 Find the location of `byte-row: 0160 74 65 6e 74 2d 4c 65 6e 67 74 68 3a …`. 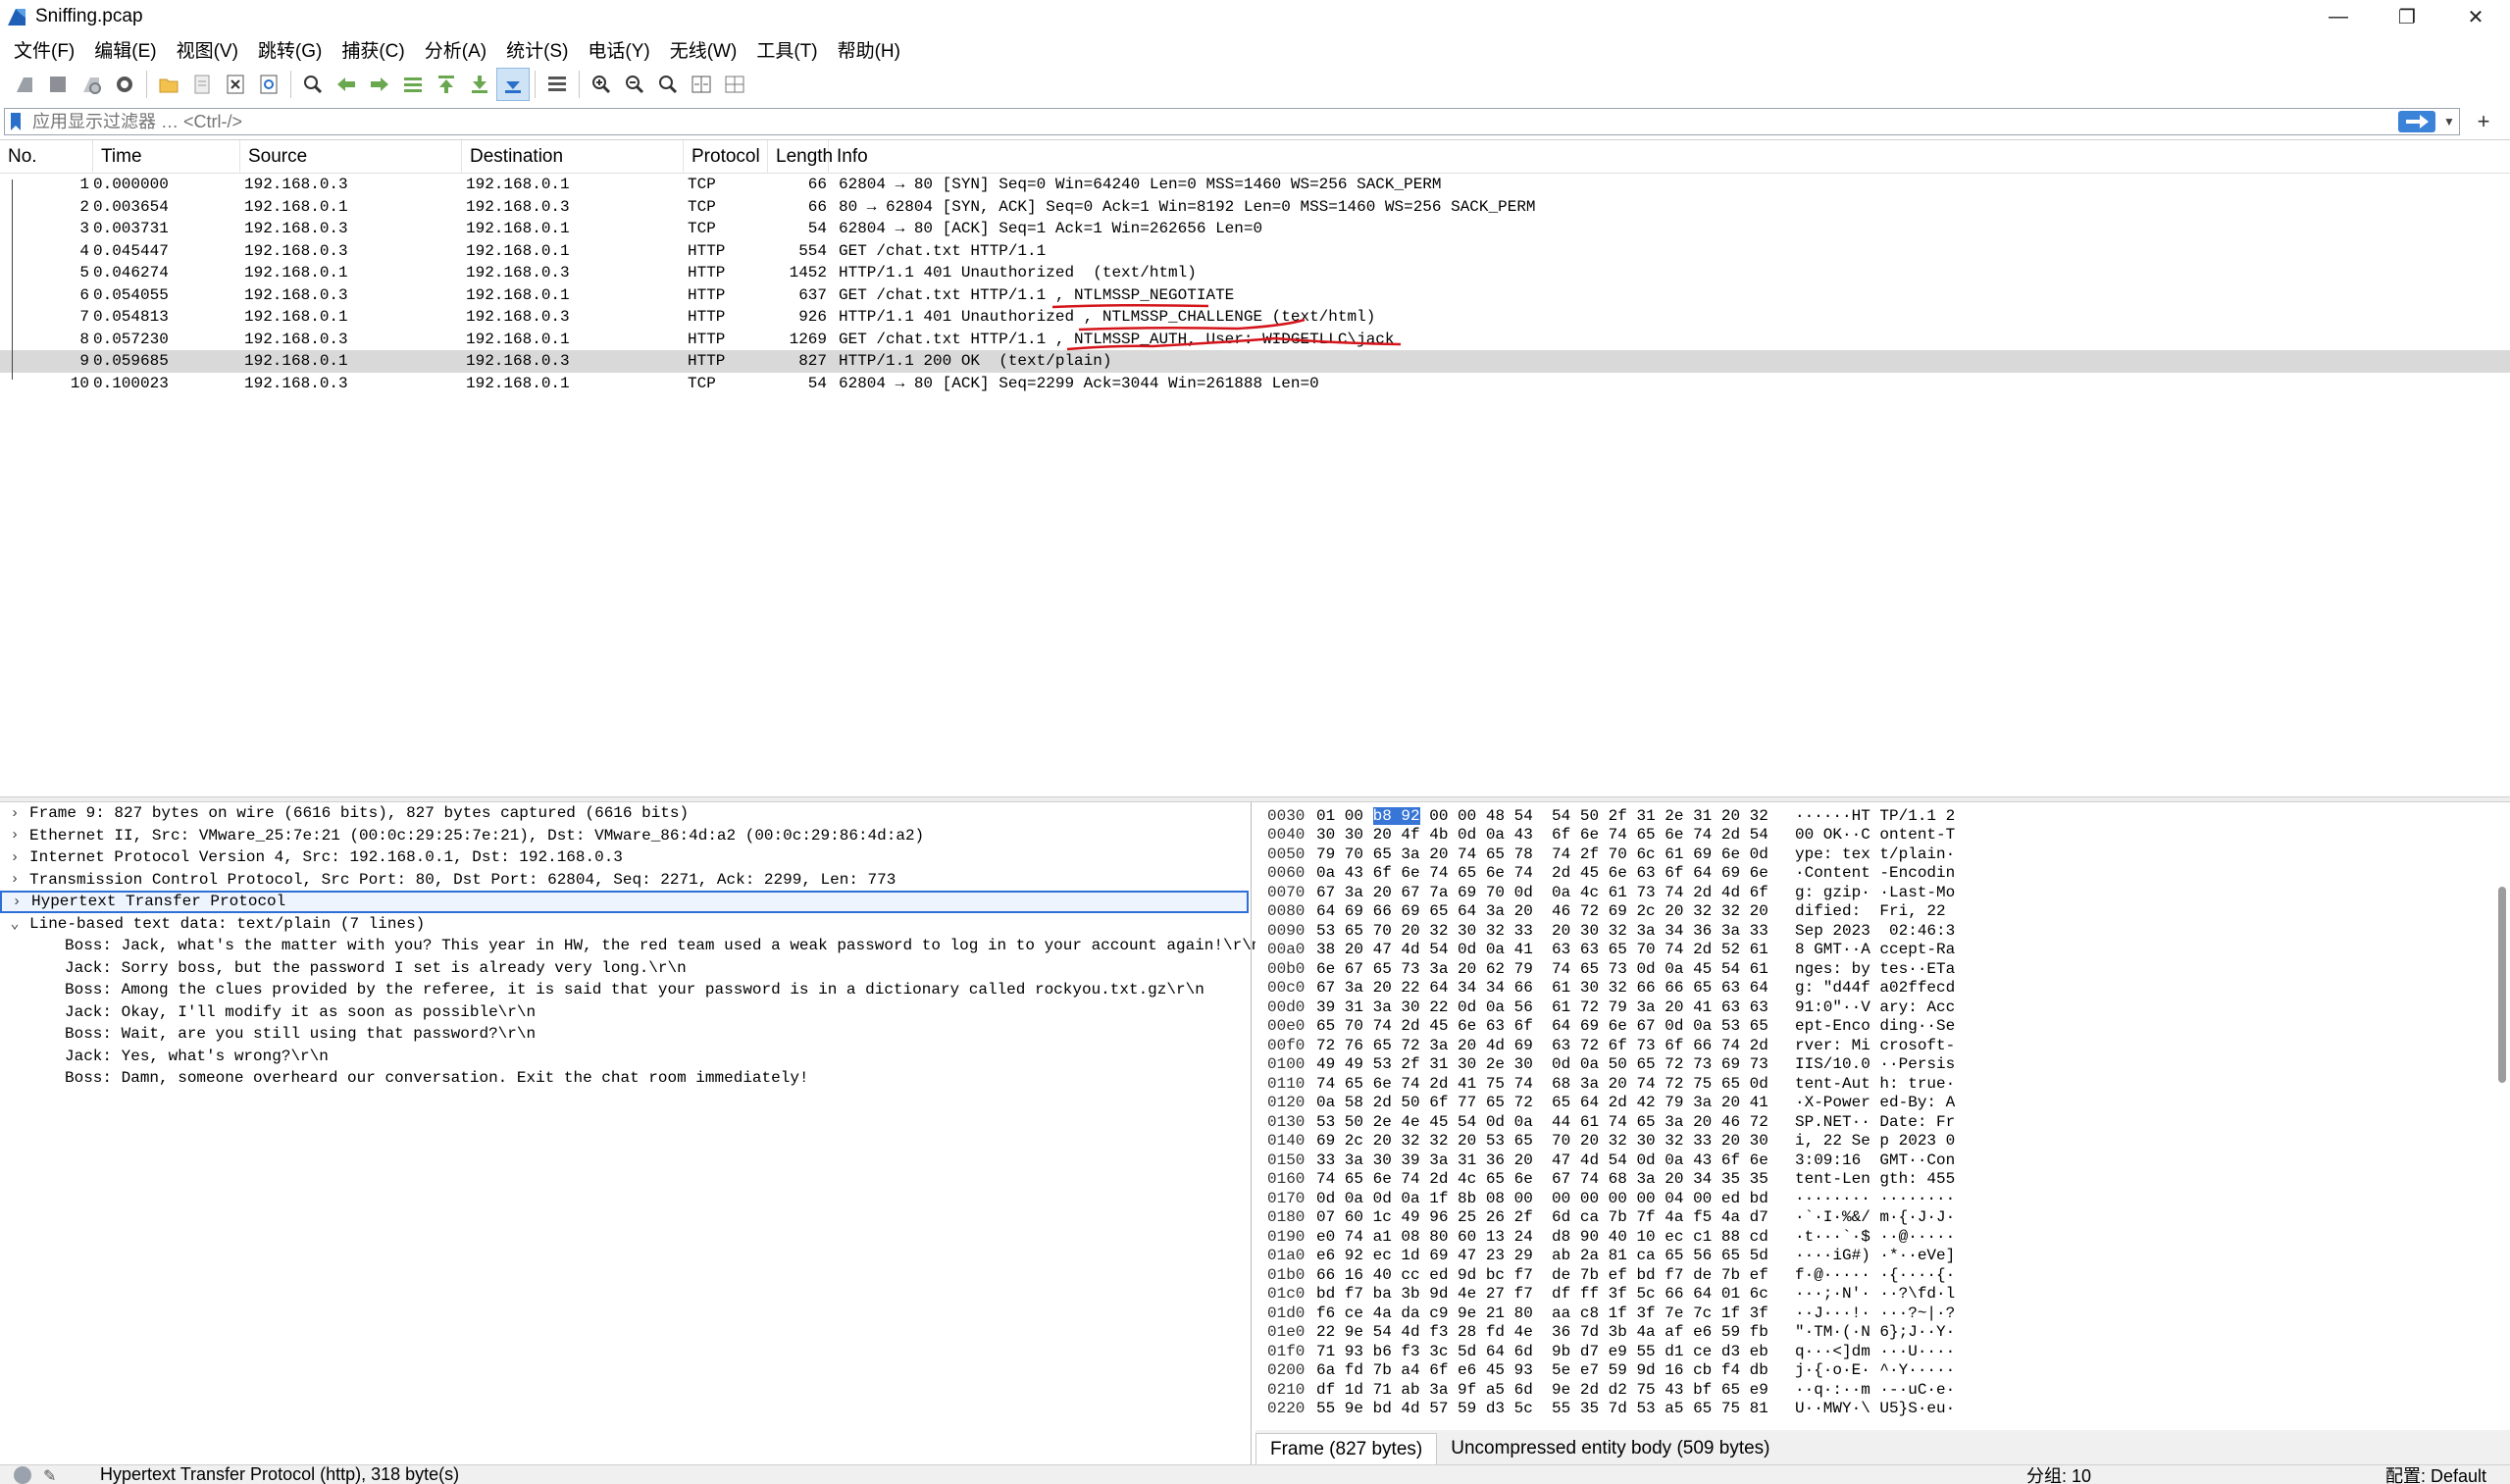

byte-row: 0160 74 65 6e 74 2d 4c 65 6e 67 74 68 3a … is located at coordinates (1882, 1180).